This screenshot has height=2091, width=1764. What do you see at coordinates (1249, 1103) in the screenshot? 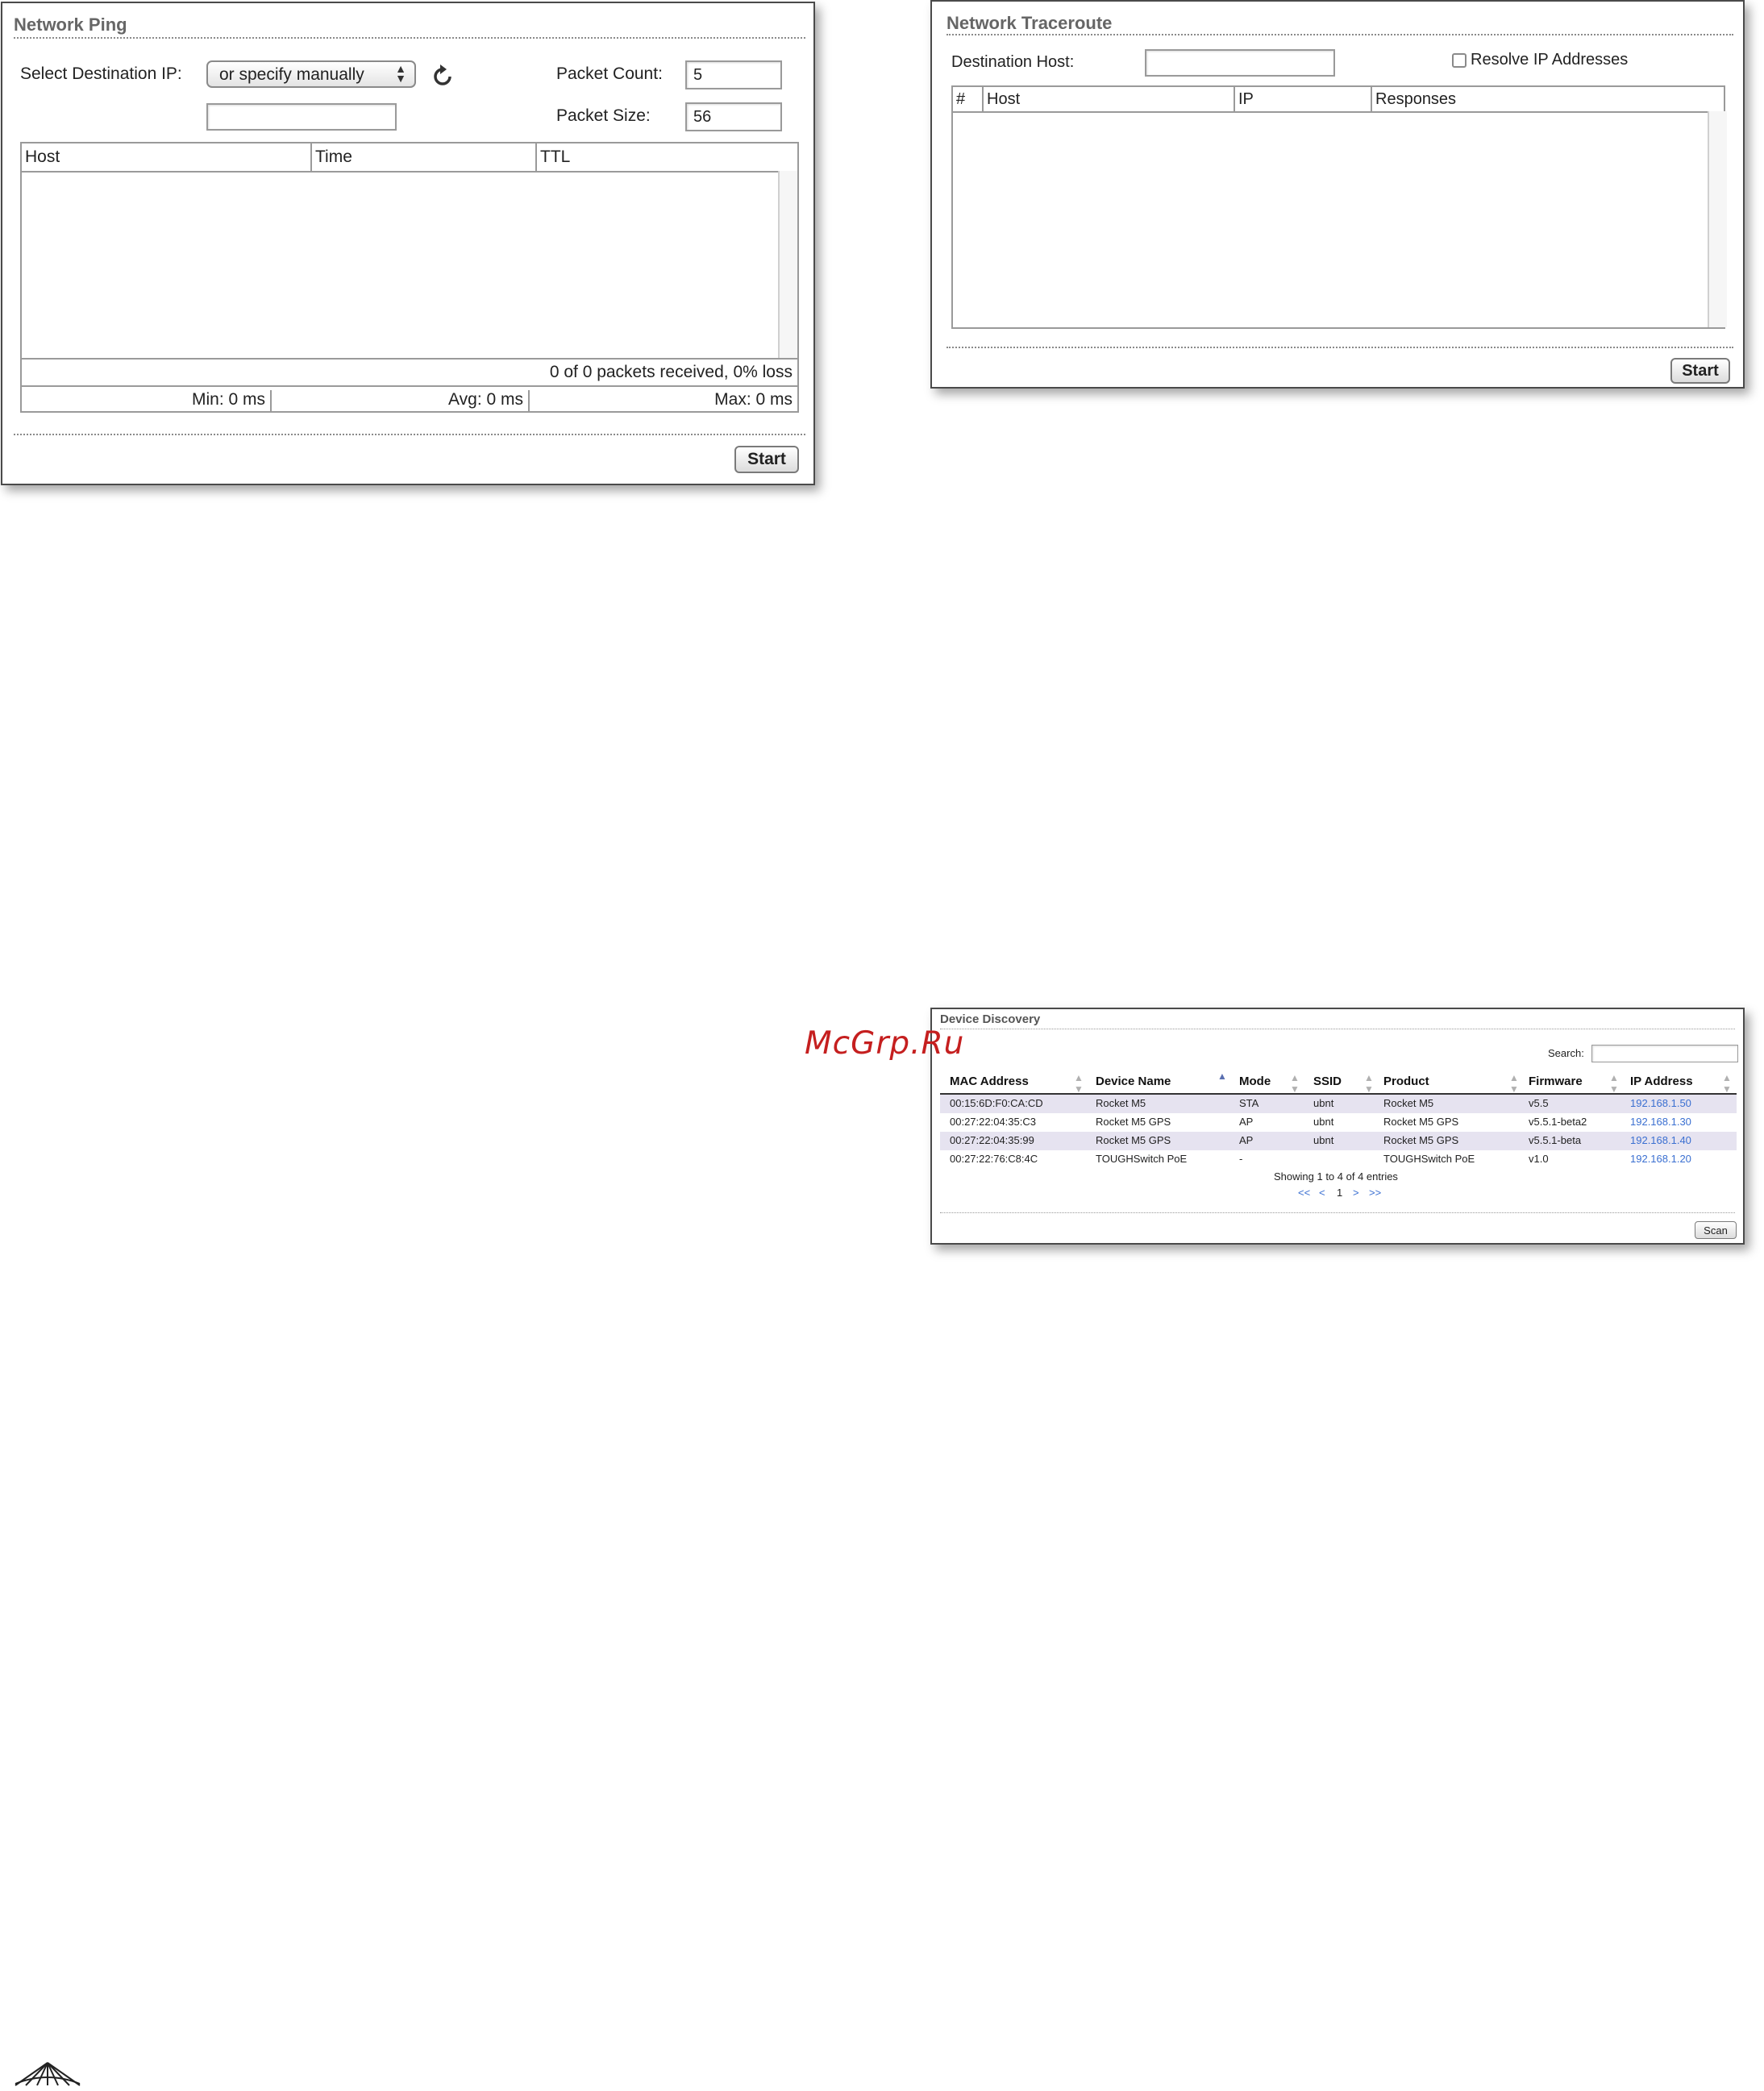
I see `mode-cell: STA` at bounding box center [1249, 1103].